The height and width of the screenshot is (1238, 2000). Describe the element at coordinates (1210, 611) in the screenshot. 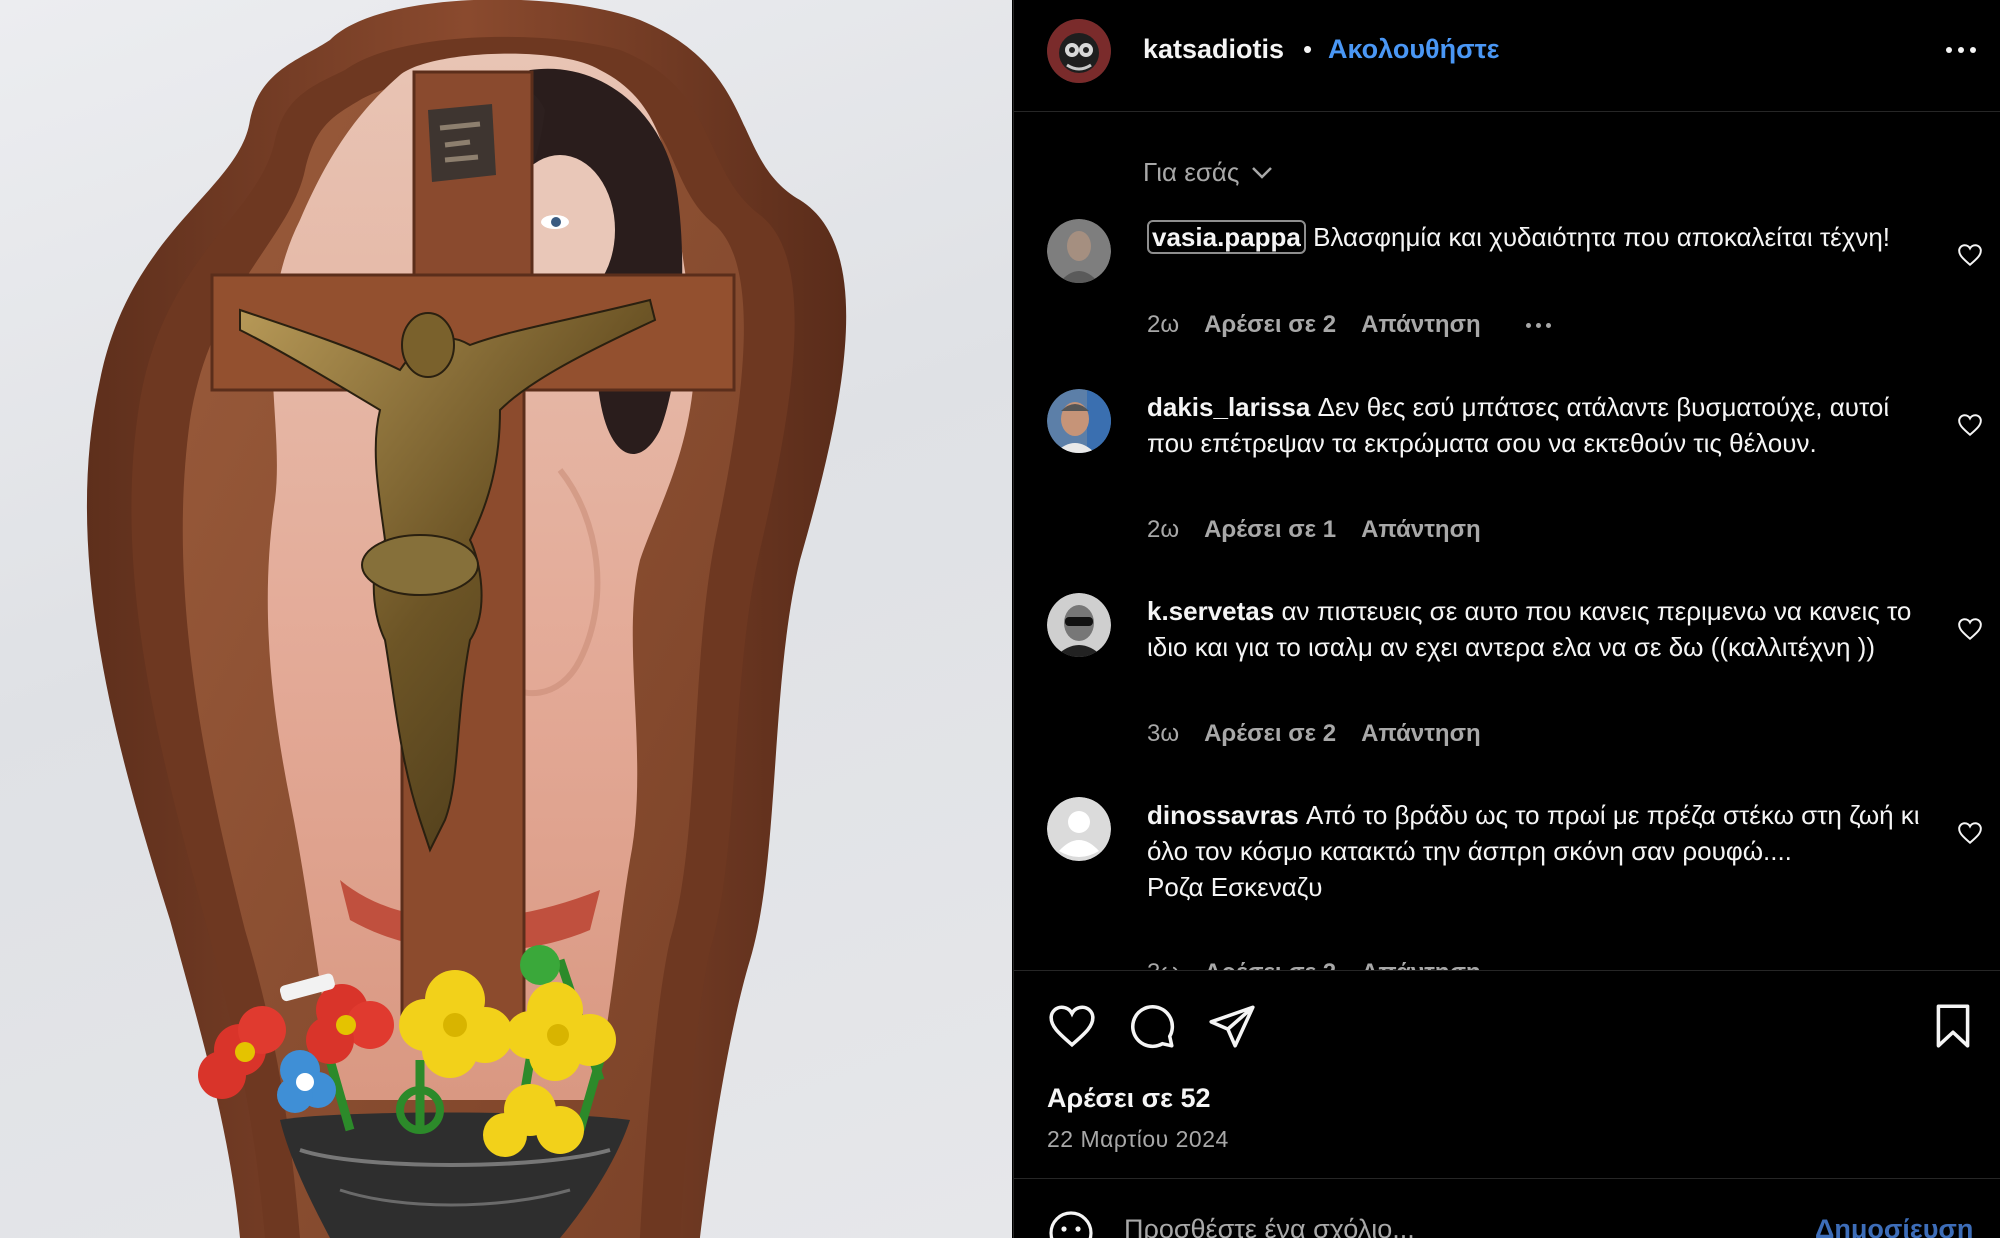

I see `comment-username: k.servetas` at that location.